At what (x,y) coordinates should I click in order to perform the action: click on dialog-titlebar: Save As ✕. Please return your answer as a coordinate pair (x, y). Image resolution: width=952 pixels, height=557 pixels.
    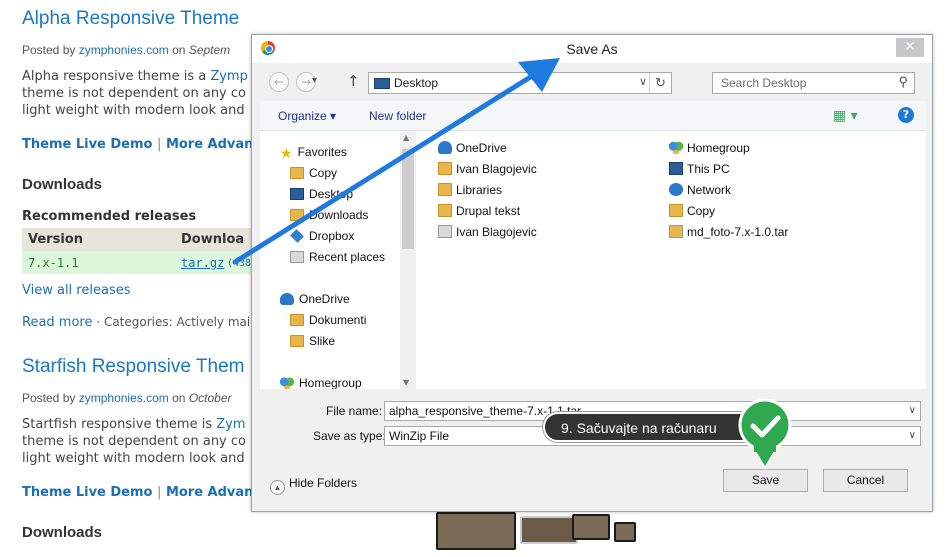
    Looking at the image, I should click on (592, 49).